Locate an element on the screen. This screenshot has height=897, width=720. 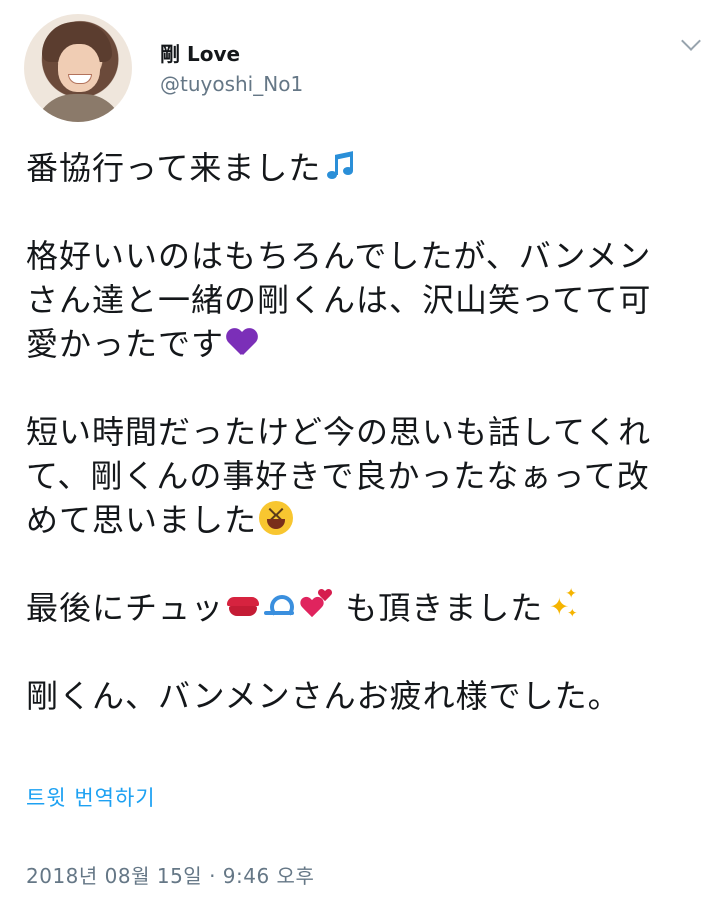
avatar is located at coordinates (78, 68).